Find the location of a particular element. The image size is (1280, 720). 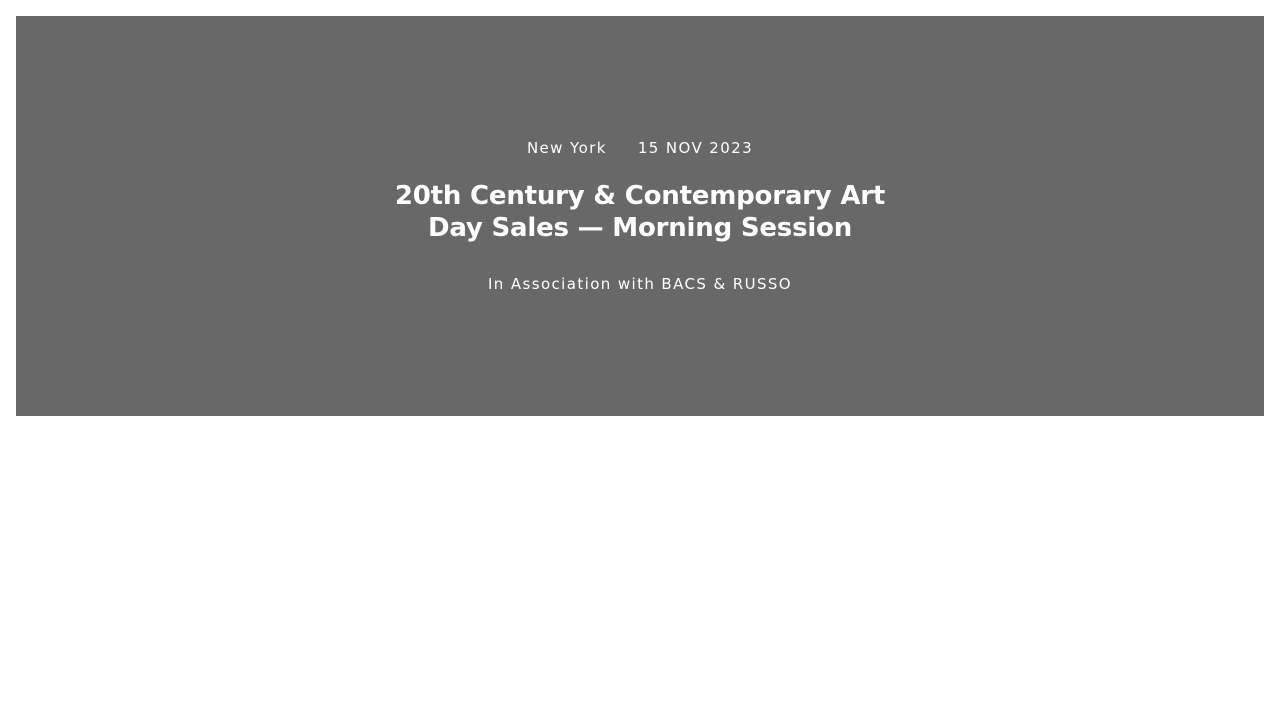

sale-date: 15 NOV 2023 is located at coordinates (695, 148).